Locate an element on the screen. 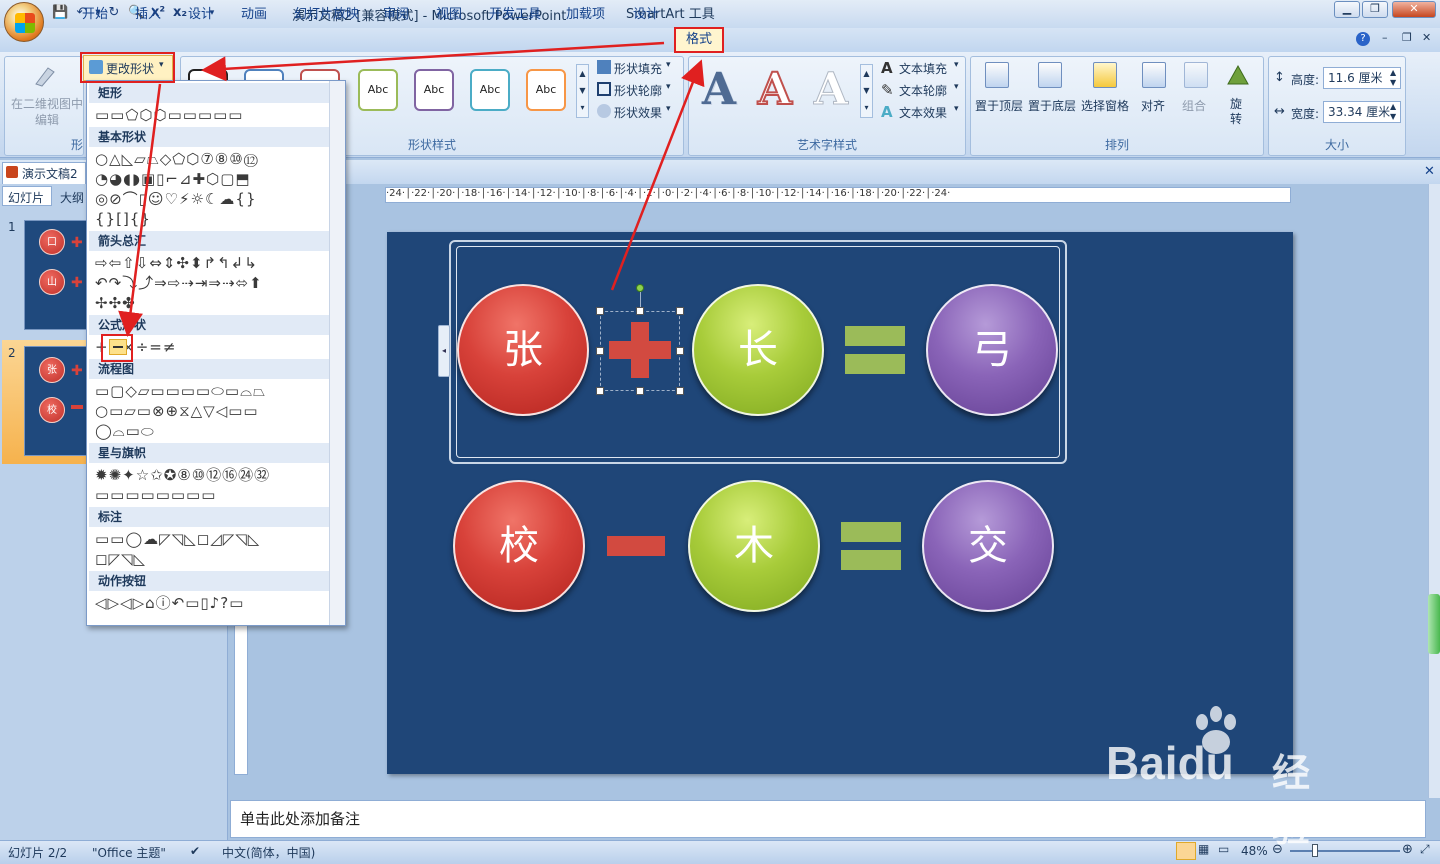 The image size is (1440, 864). zoom-in-icon: ⊕ is located at coordinates (1407, 849).